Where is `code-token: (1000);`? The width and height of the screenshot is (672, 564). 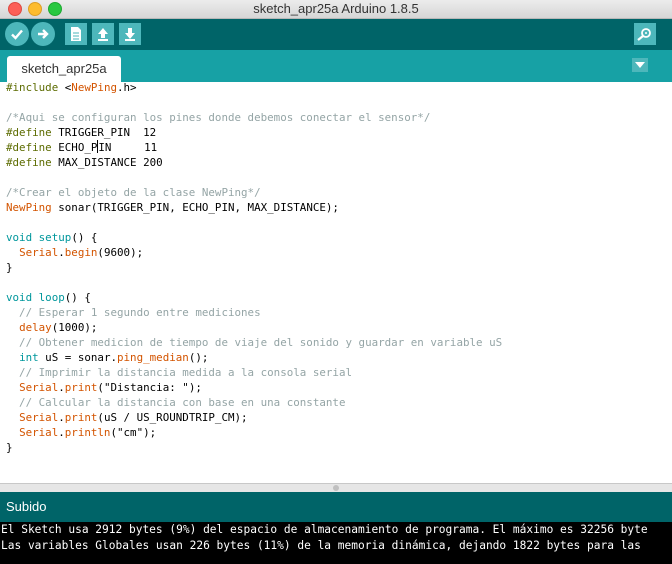
code-token: (1000); is located at coordinates (74, 327).